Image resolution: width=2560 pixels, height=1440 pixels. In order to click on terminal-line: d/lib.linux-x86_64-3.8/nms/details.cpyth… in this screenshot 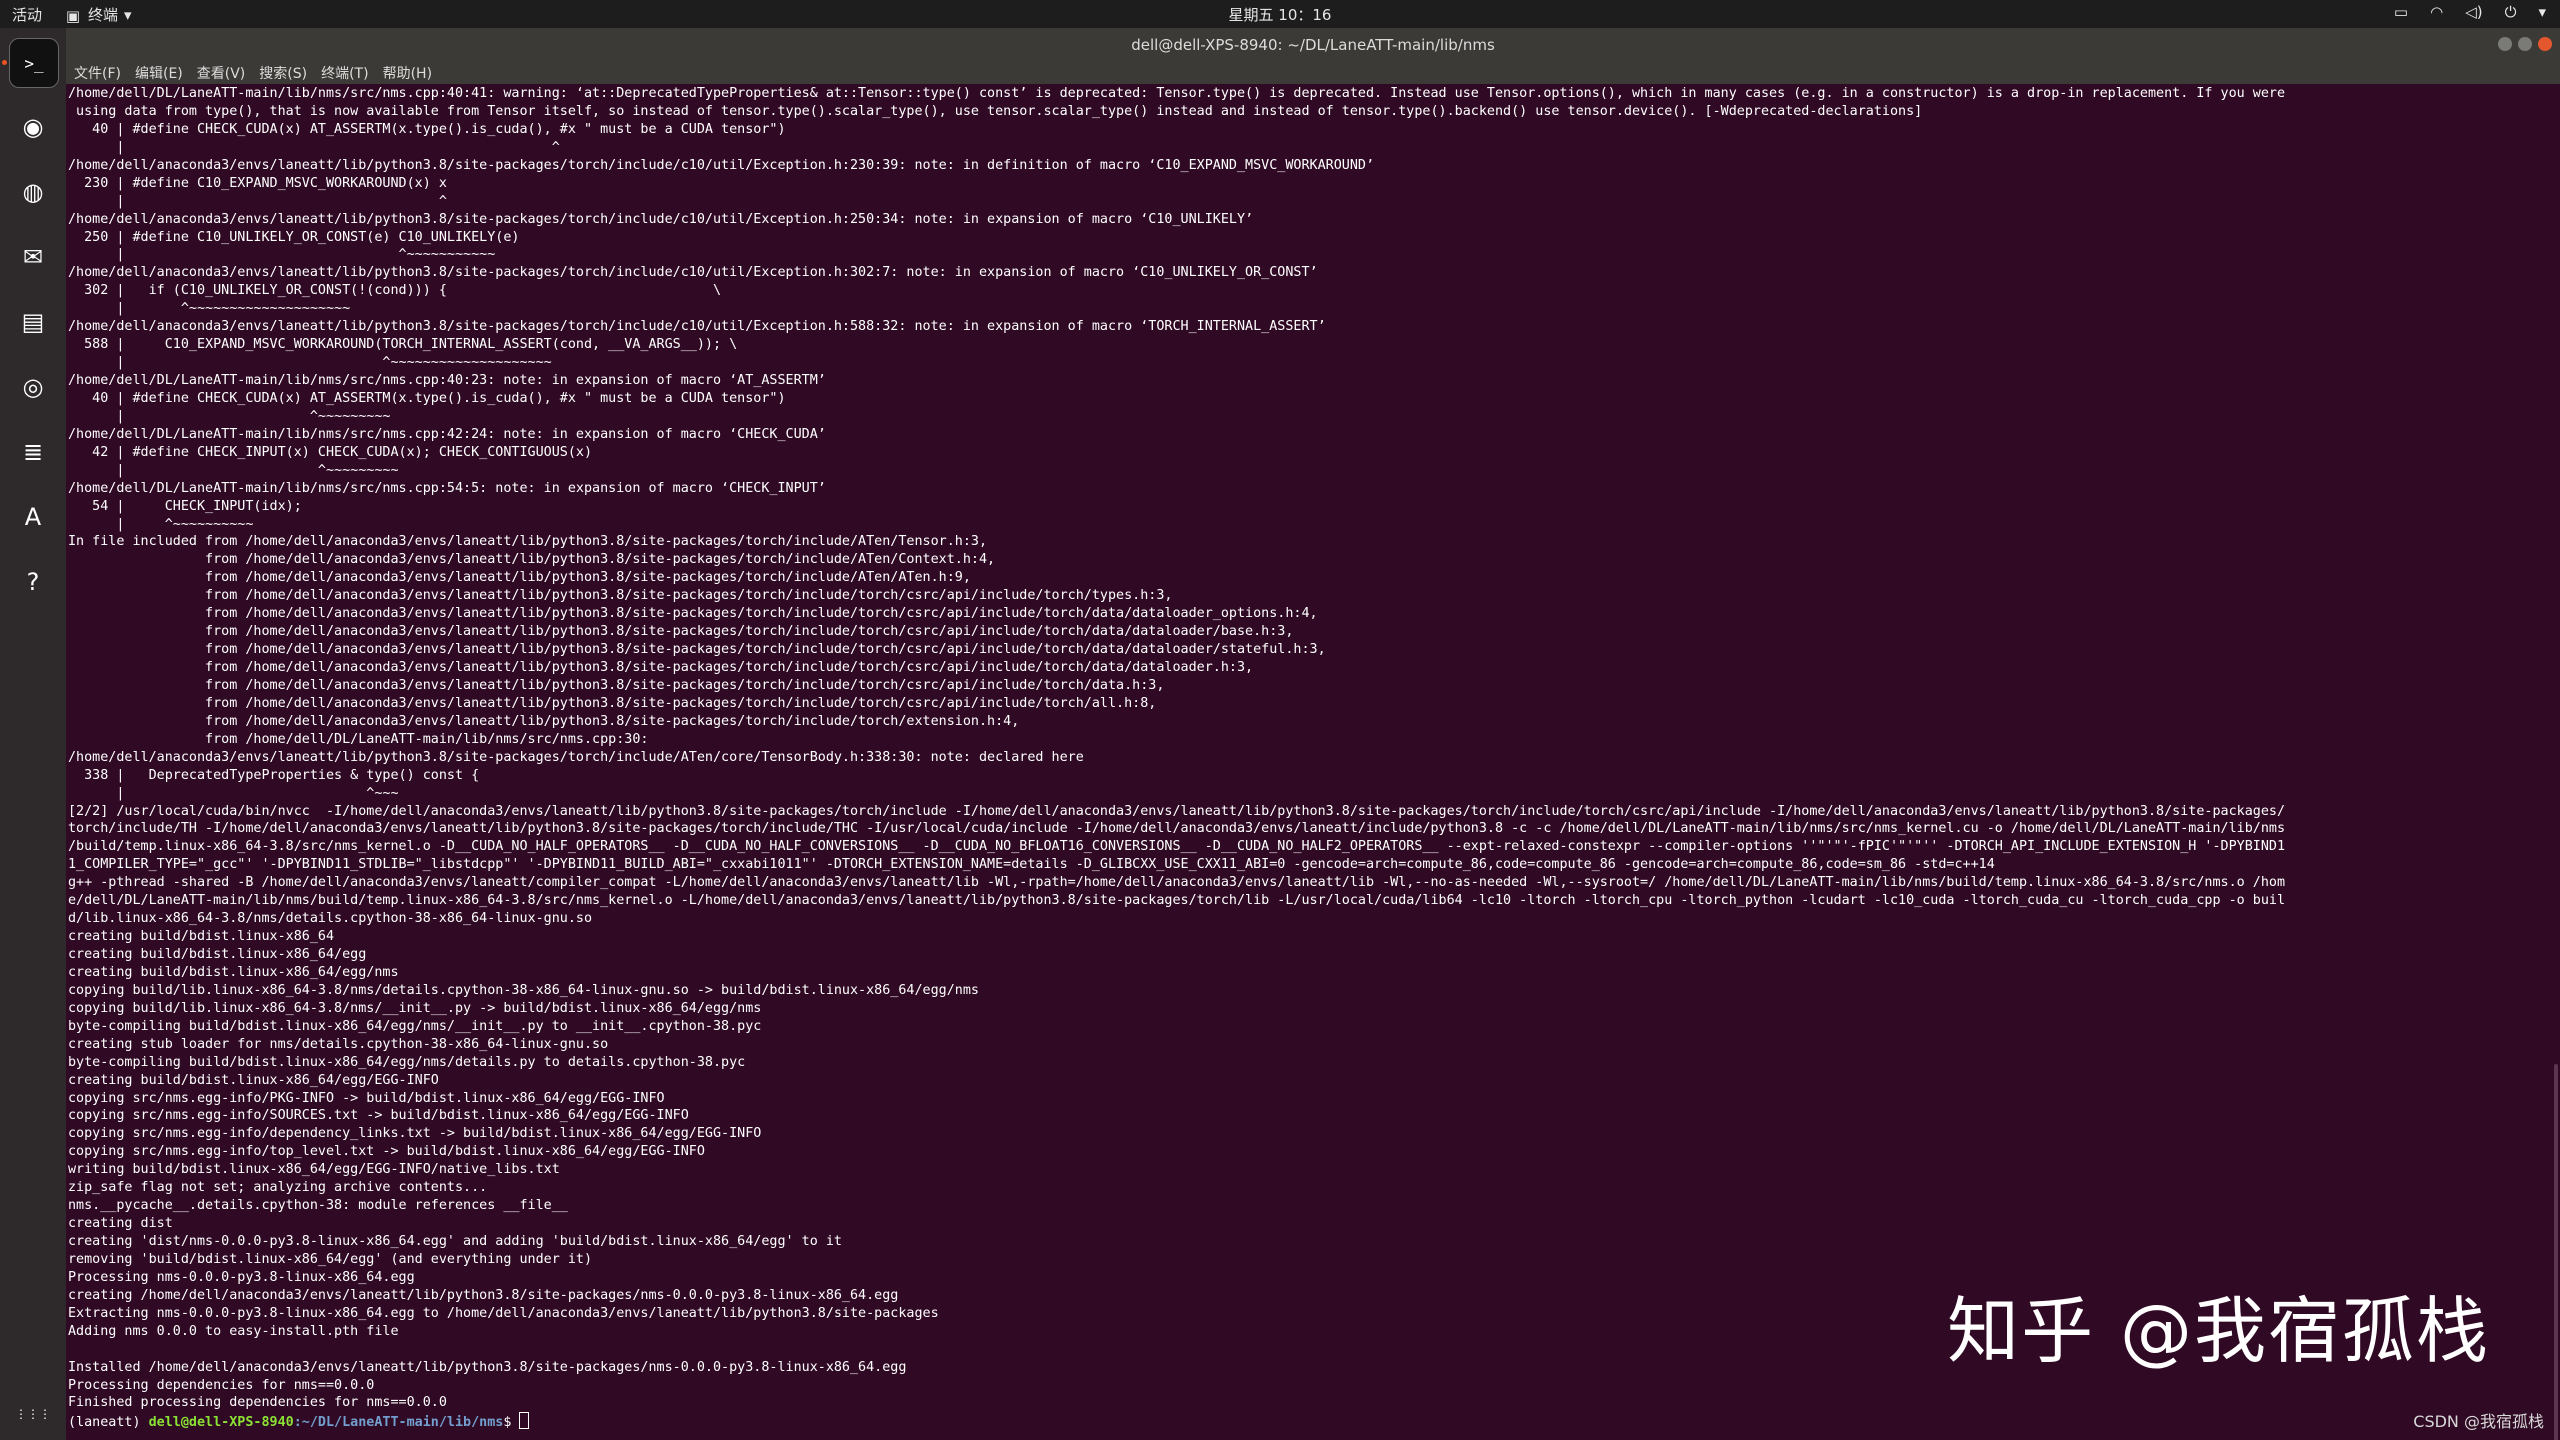, I will do `click(330, 919)`.